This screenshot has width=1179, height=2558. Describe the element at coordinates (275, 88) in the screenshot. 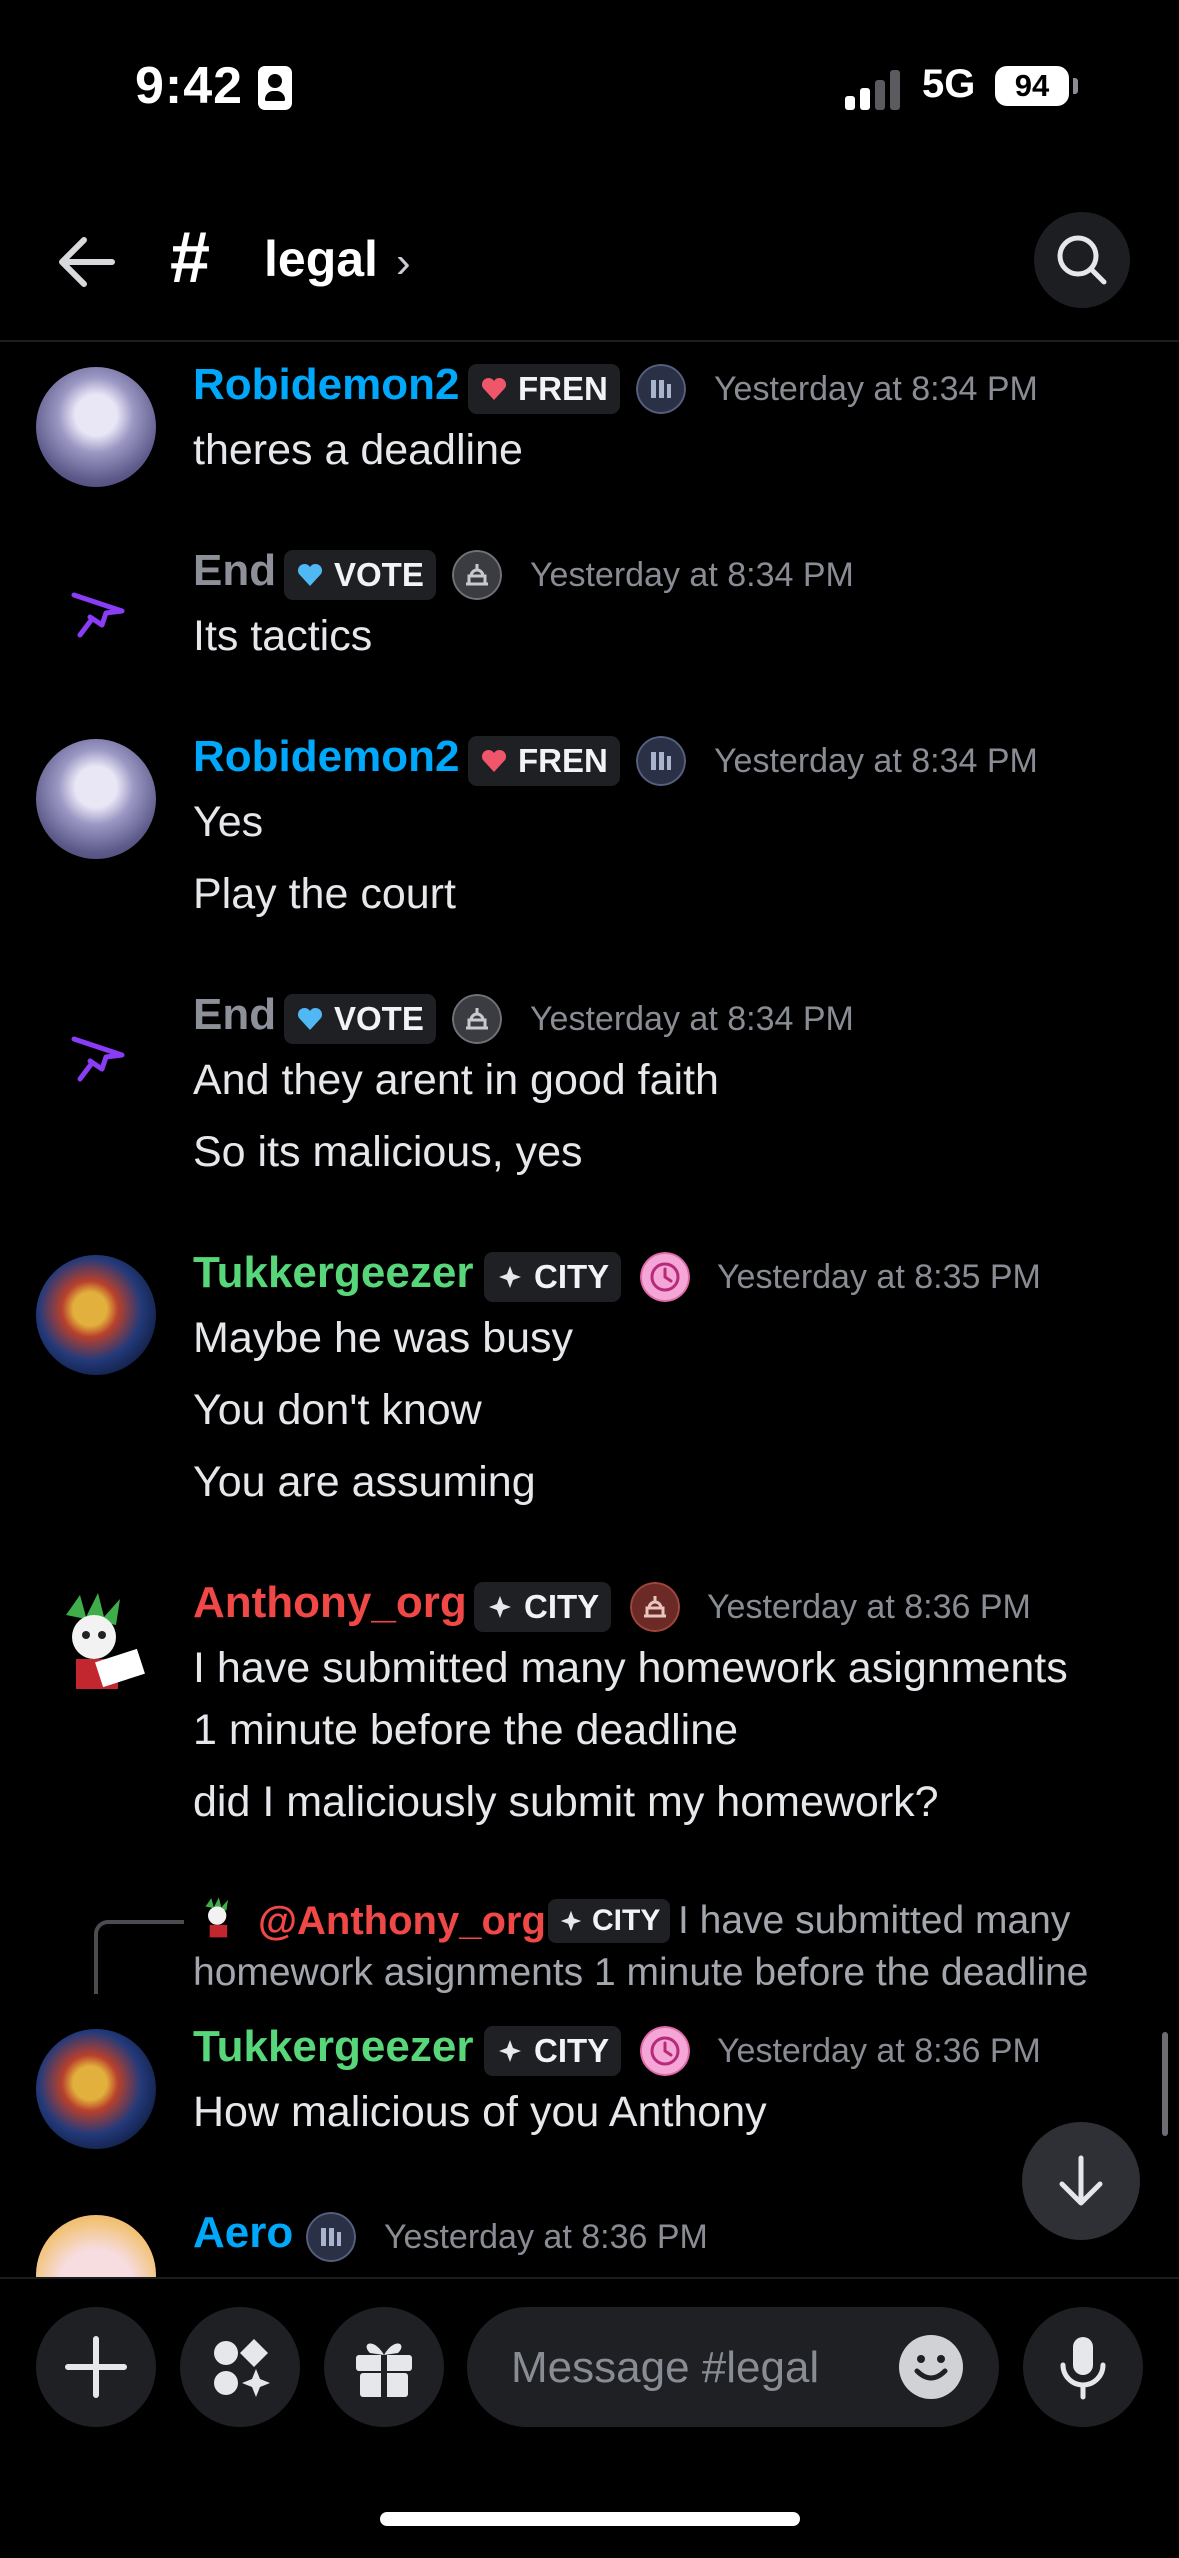

I see `id-badge-icon` at that location.